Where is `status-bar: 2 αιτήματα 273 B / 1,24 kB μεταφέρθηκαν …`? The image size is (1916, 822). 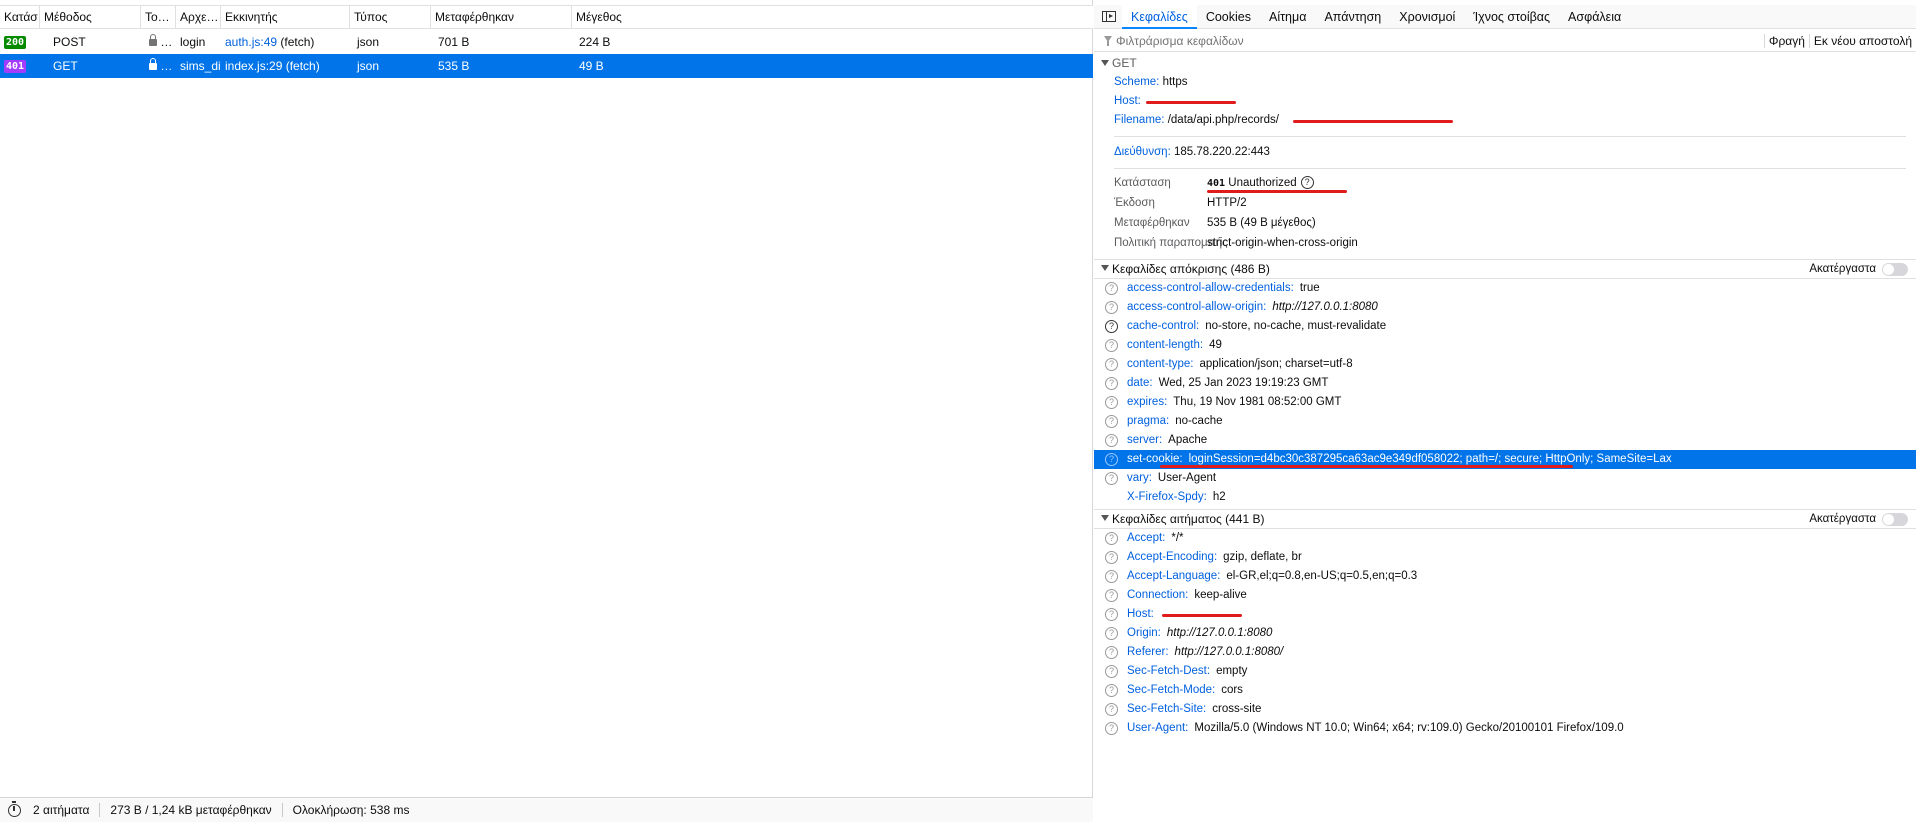
status-bar: 2 αιτήματα 273 B / 1,24 kB μεταφέρθηκαν … is located at coordinates (546, 809).